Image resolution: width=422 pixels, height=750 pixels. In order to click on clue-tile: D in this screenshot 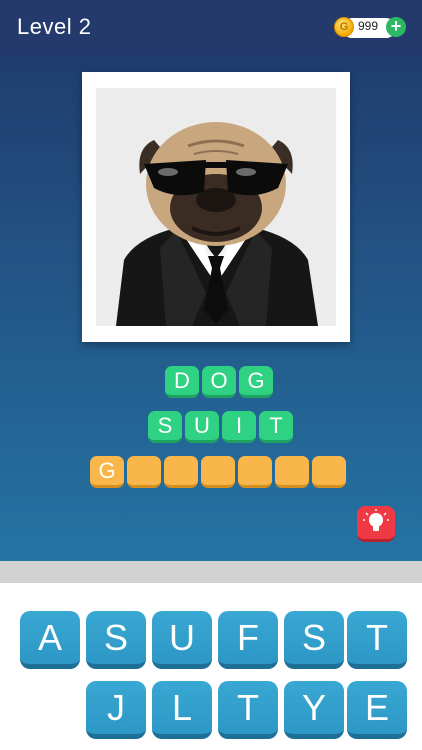, I will do `click(182, 382)`.